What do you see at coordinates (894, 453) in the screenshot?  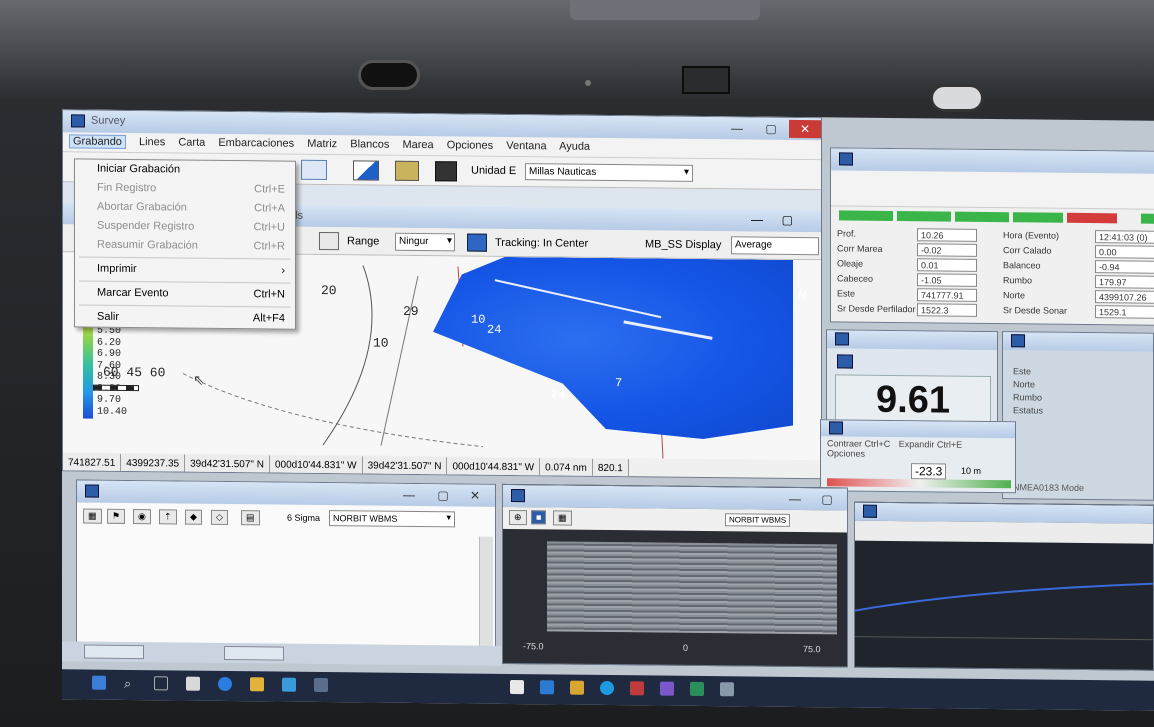 I see `menu-opciones-ind: Opciones` at bounding box center [894, 453].